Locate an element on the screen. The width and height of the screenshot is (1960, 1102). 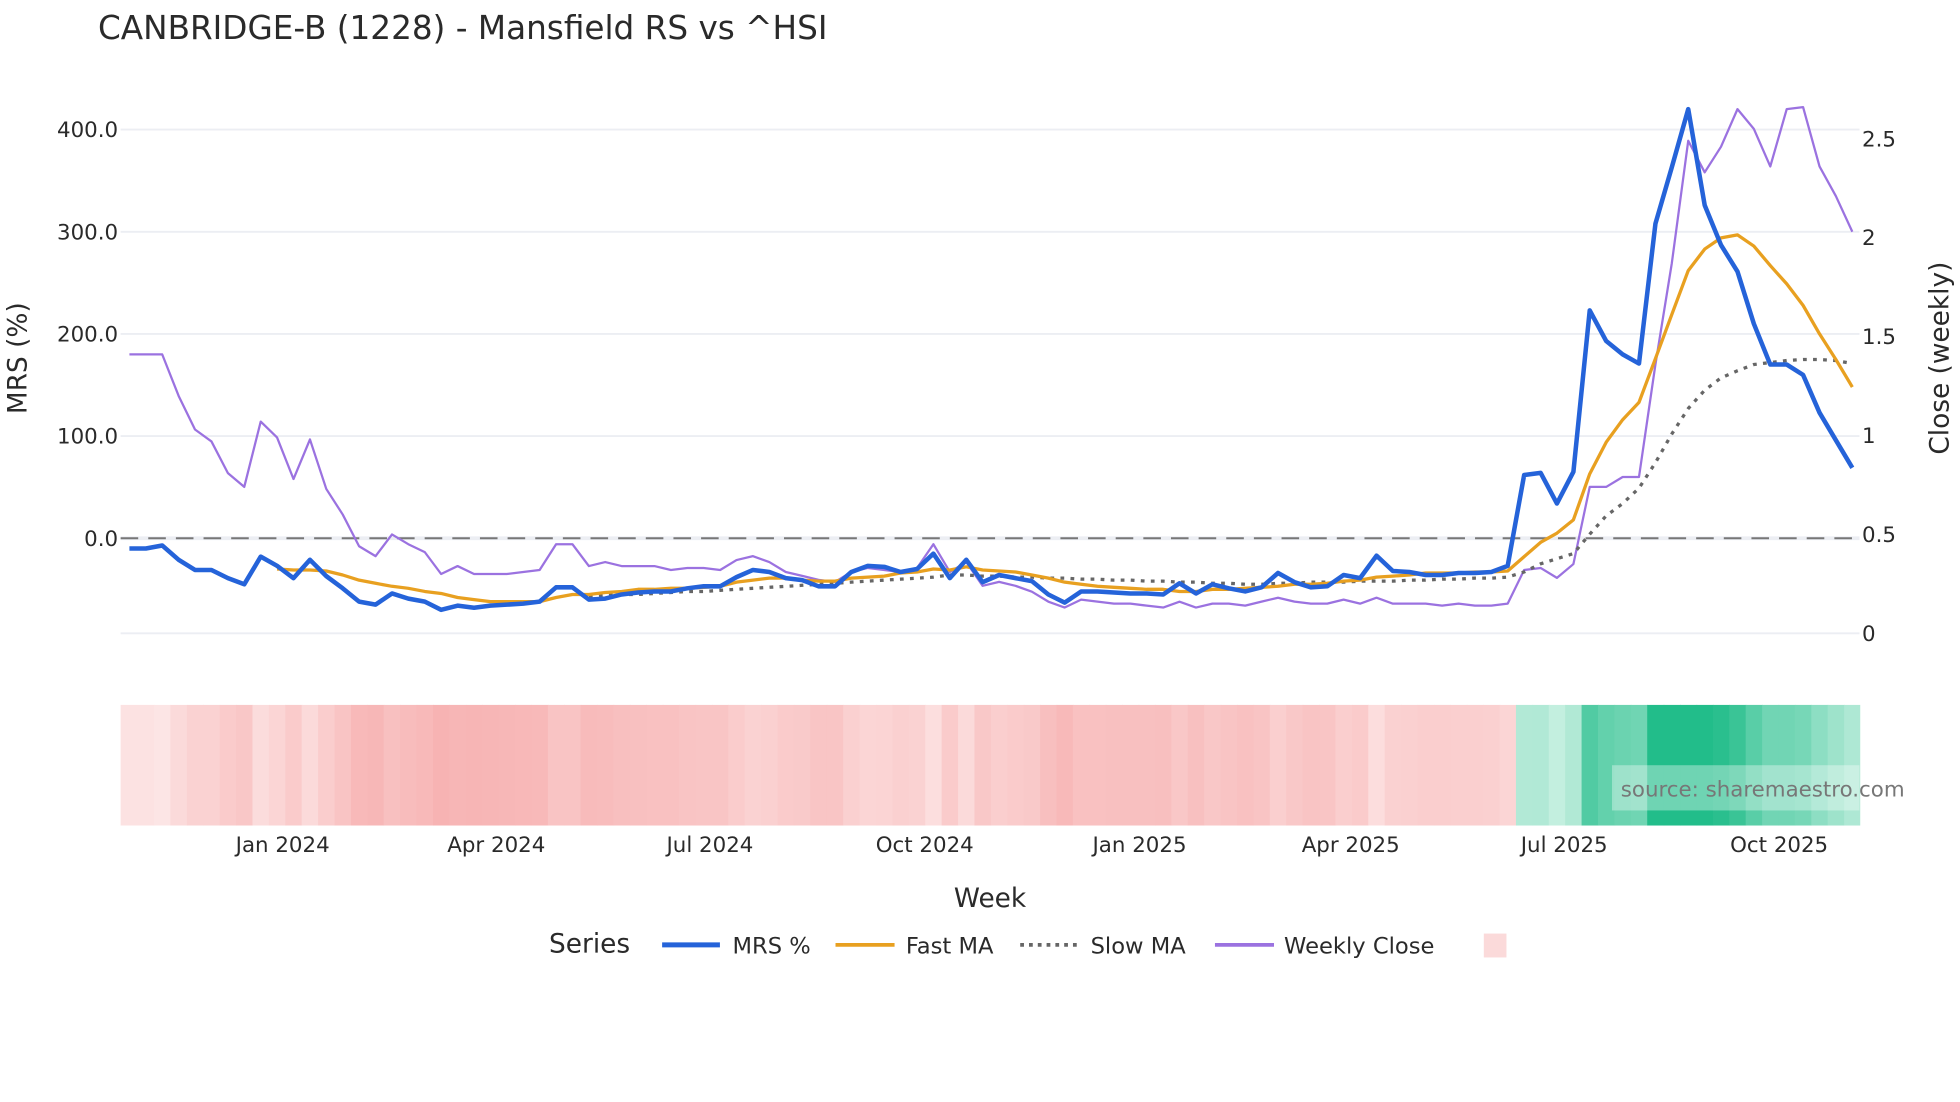
heatmap-strip is located at coordinates (990, 765).